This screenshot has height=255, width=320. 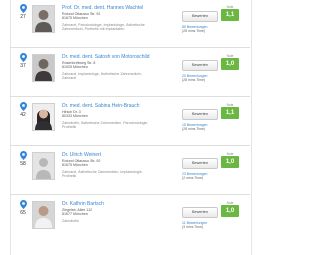 What do you see at coordinates (101, 106) in the screenshot?
I see `doctor-name-link: Dr. med. dent. Sabina Hein-Brauch` at bounding box center [101, 106].